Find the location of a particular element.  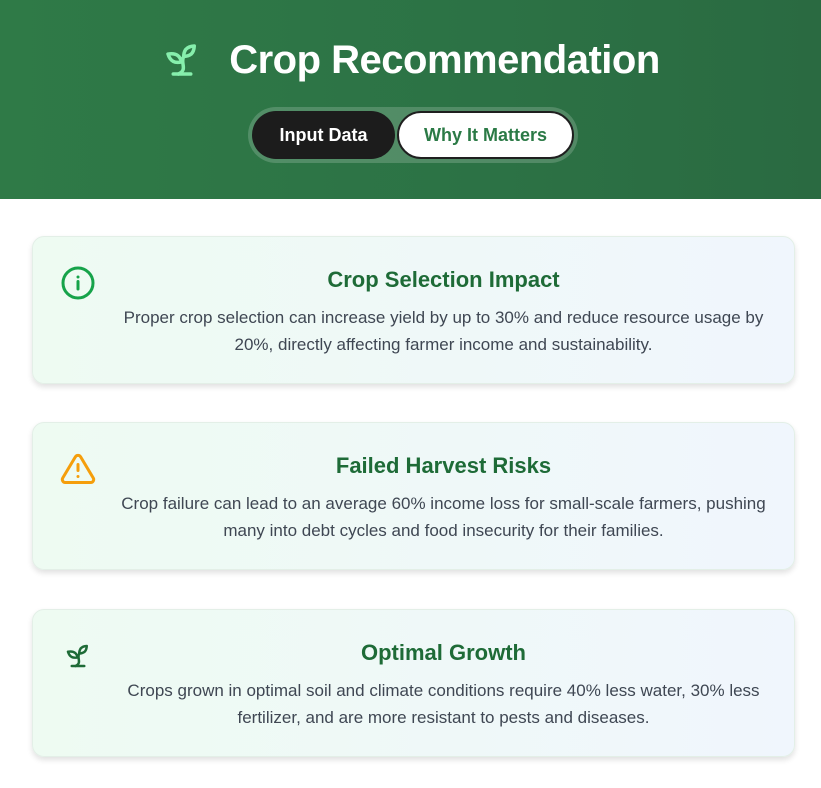

card-title: Crop Selection Impact is located at coordinates (443, 279).